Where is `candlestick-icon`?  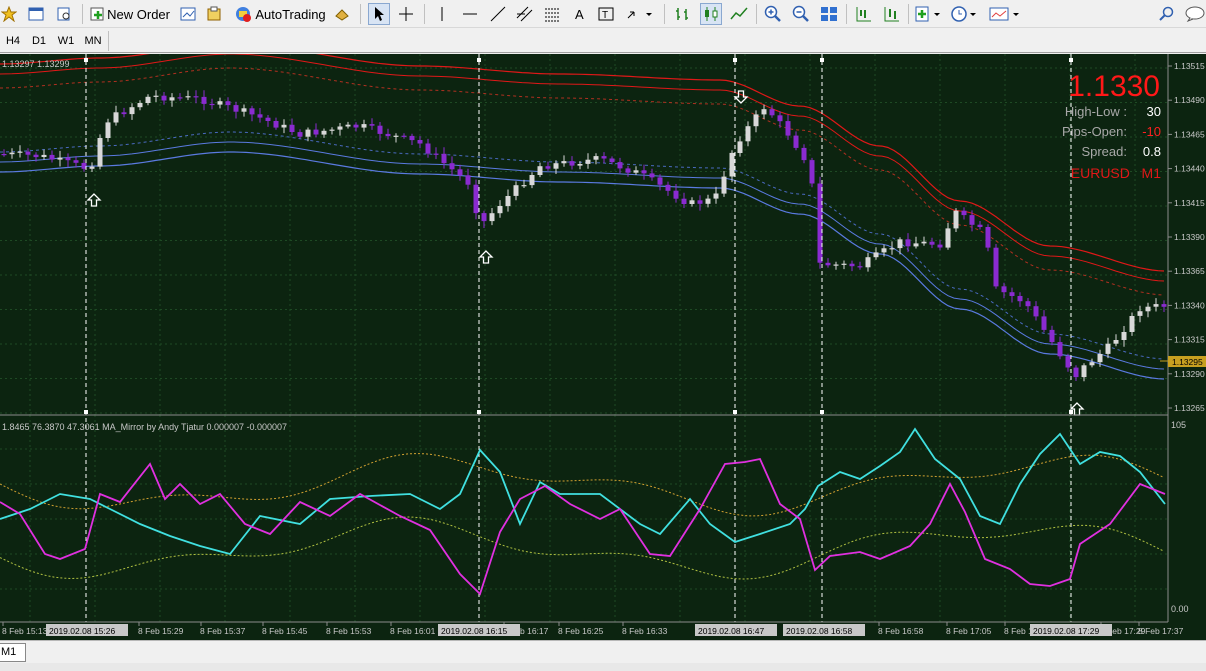
candlestick-icon is located at coordinates (711, 14).